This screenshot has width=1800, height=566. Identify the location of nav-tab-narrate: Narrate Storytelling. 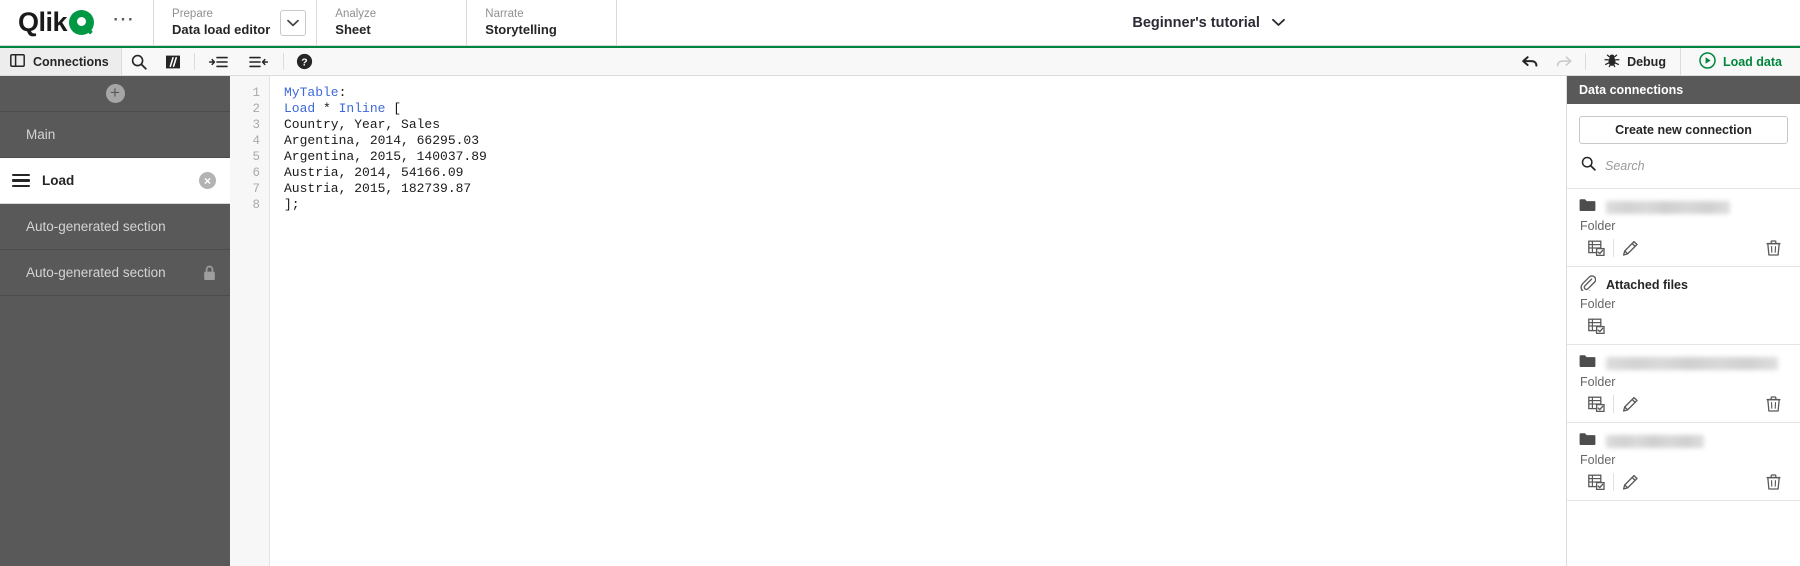
(541, 22).